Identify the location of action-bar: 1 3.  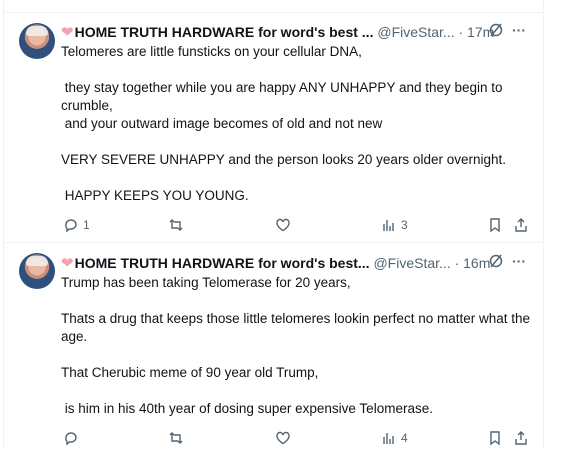
(296, 225).